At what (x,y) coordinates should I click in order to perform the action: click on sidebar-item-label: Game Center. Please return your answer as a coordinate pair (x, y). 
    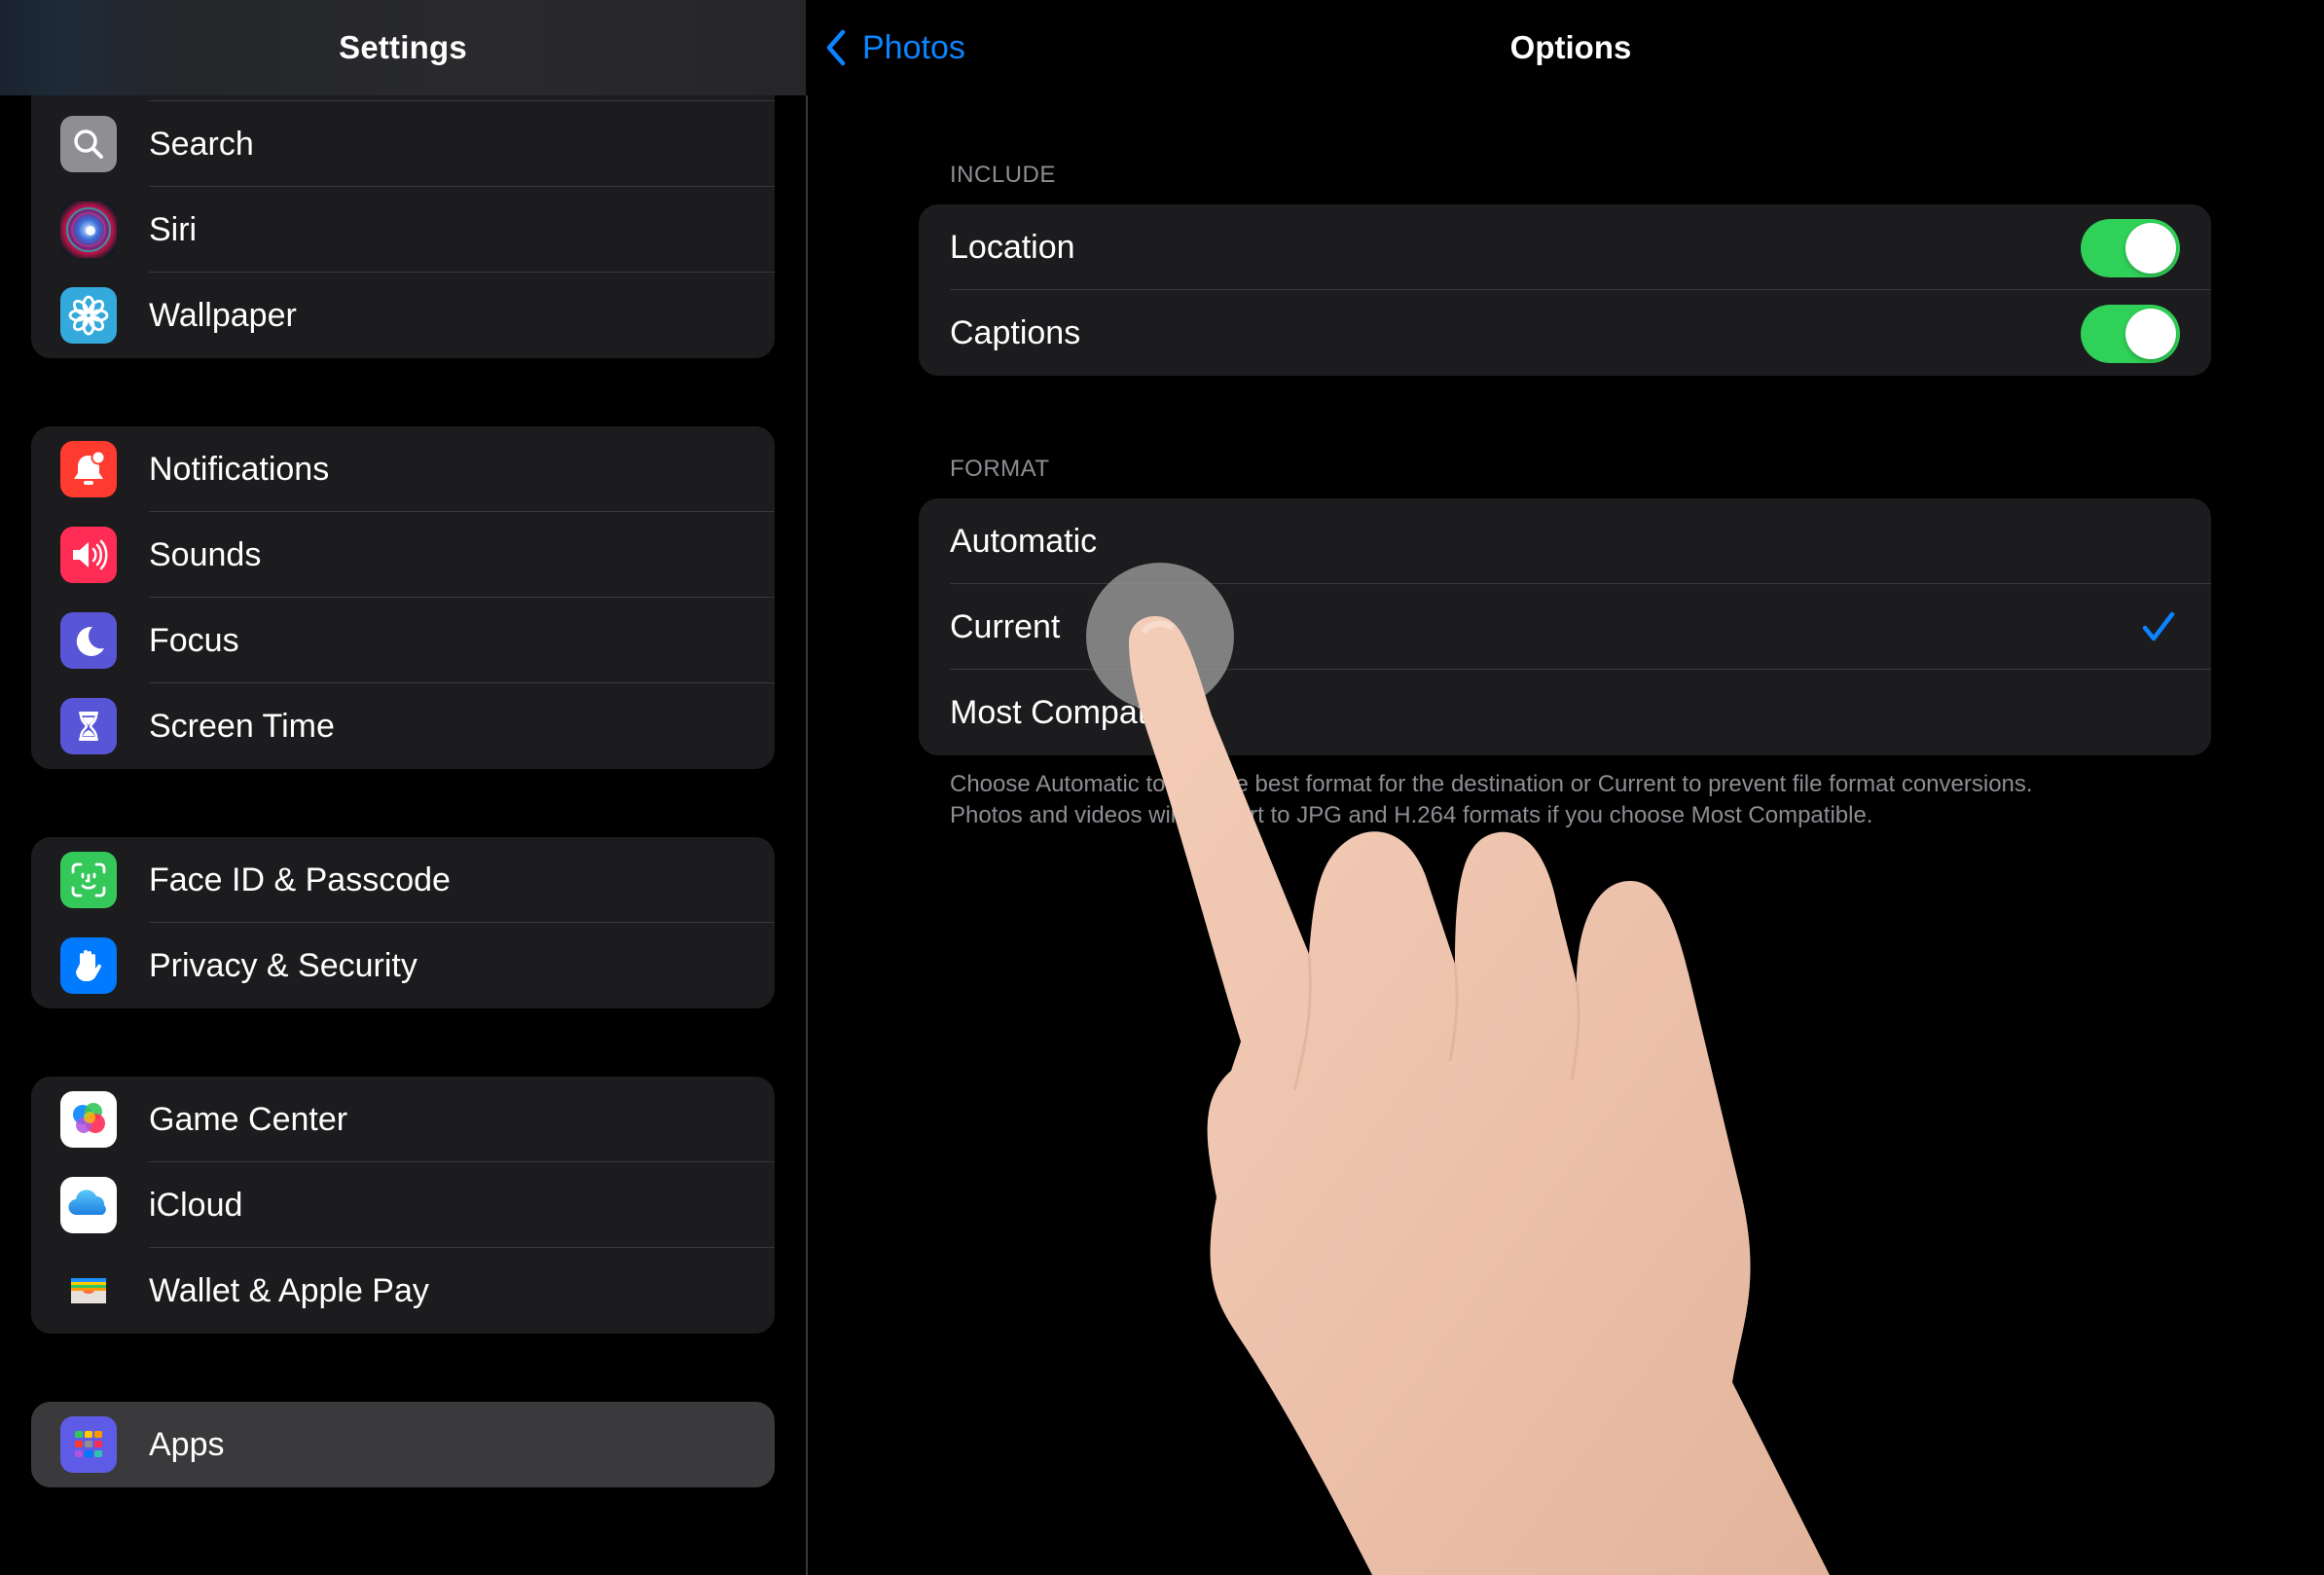
    Looking at the image, I should click on (248, 1119).